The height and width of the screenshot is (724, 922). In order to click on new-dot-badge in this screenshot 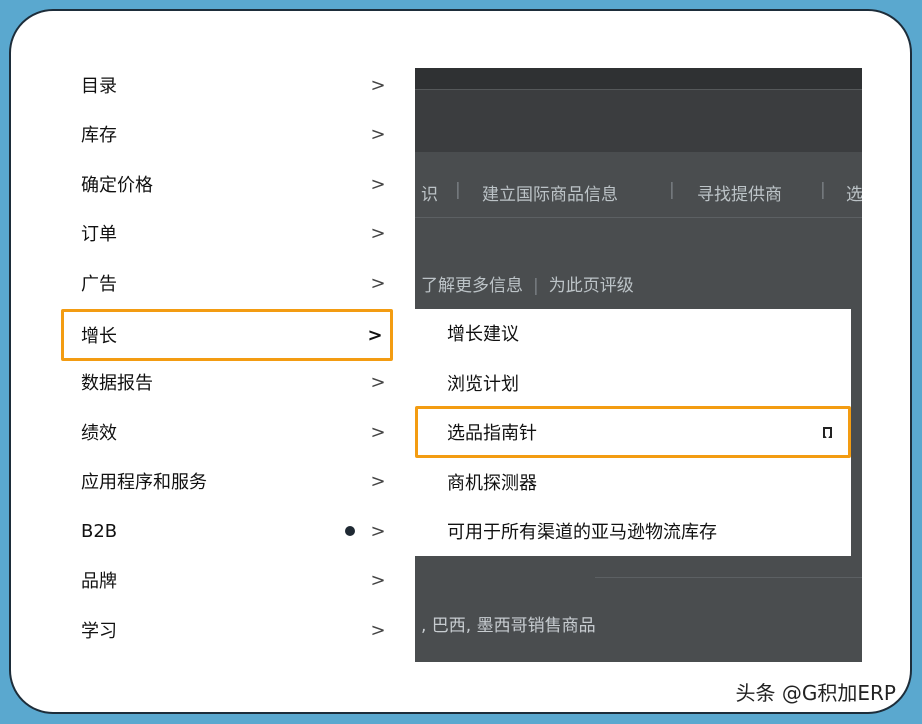, I will do `click(350, 531)`.